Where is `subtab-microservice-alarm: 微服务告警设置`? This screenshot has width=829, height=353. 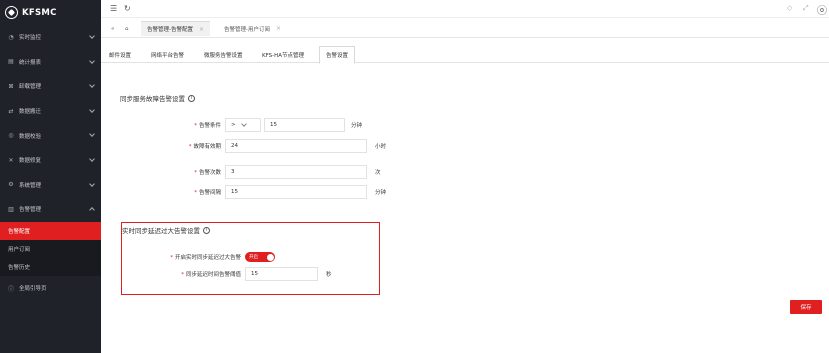
subtab-microservice-alarm: 微服务告警设置 is located at coordinates (223, 55).